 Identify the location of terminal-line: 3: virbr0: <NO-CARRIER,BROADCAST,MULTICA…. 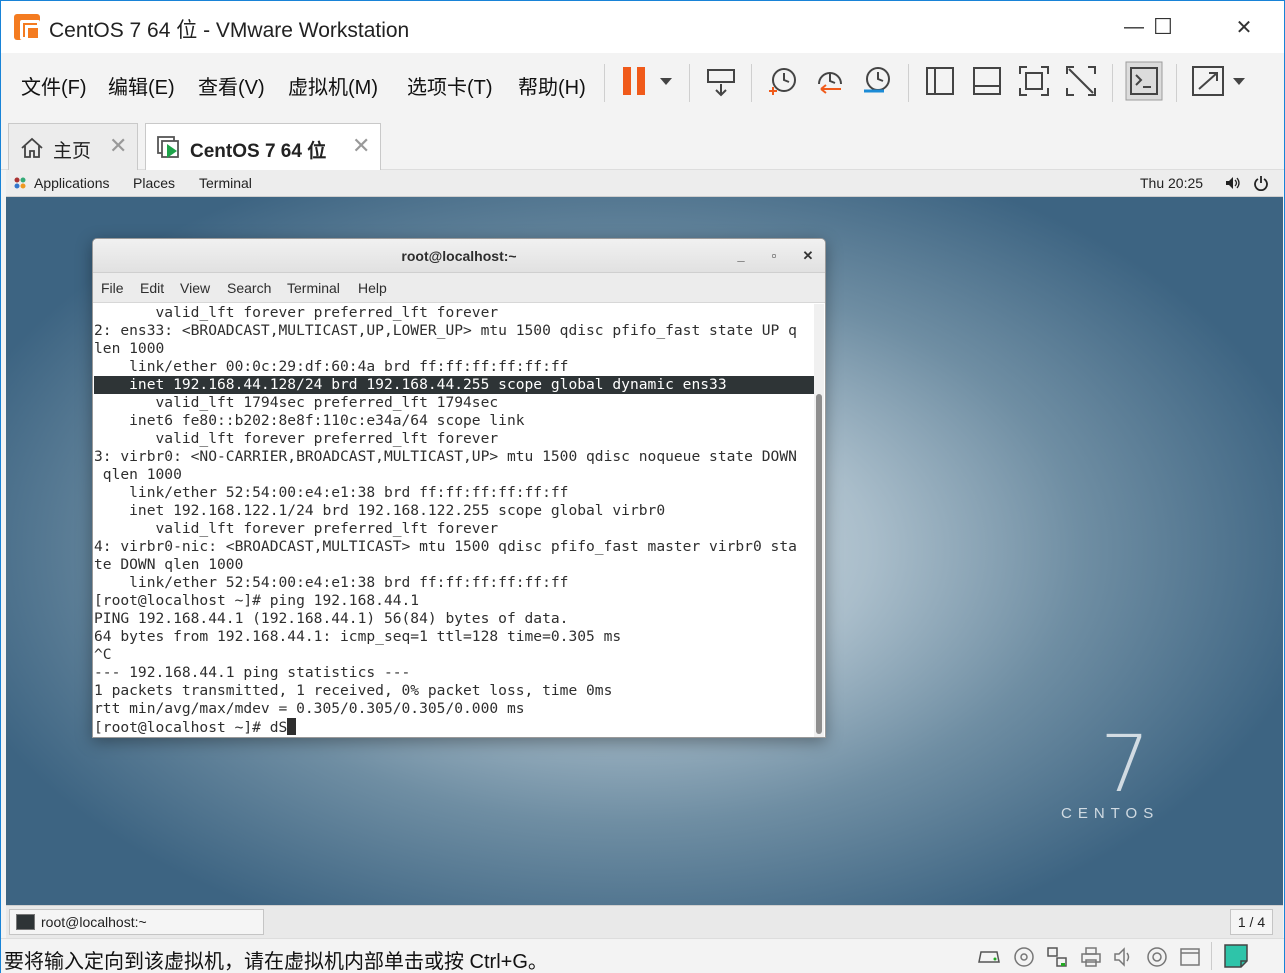
(445, 456).